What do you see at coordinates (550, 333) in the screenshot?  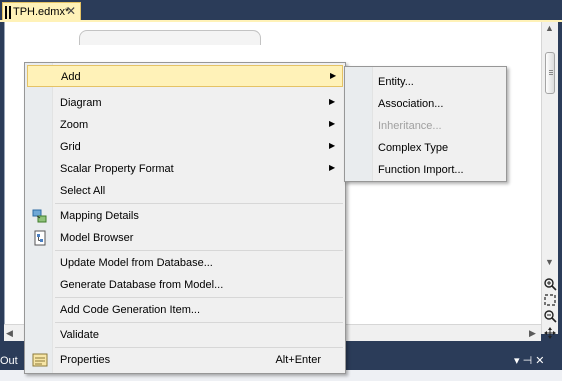 I see `pan-icon` at bounding box center [550, 333].